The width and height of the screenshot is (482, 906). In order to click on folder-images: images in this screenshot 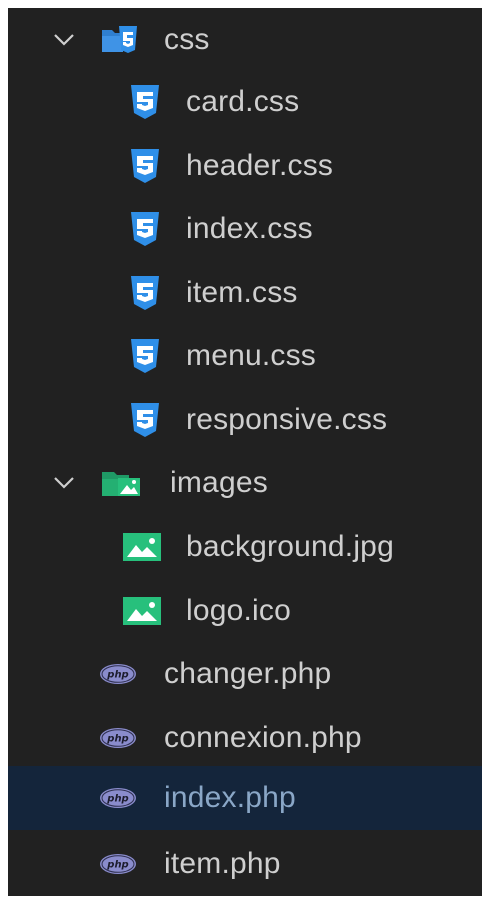, I will do `click(245, 483)`.